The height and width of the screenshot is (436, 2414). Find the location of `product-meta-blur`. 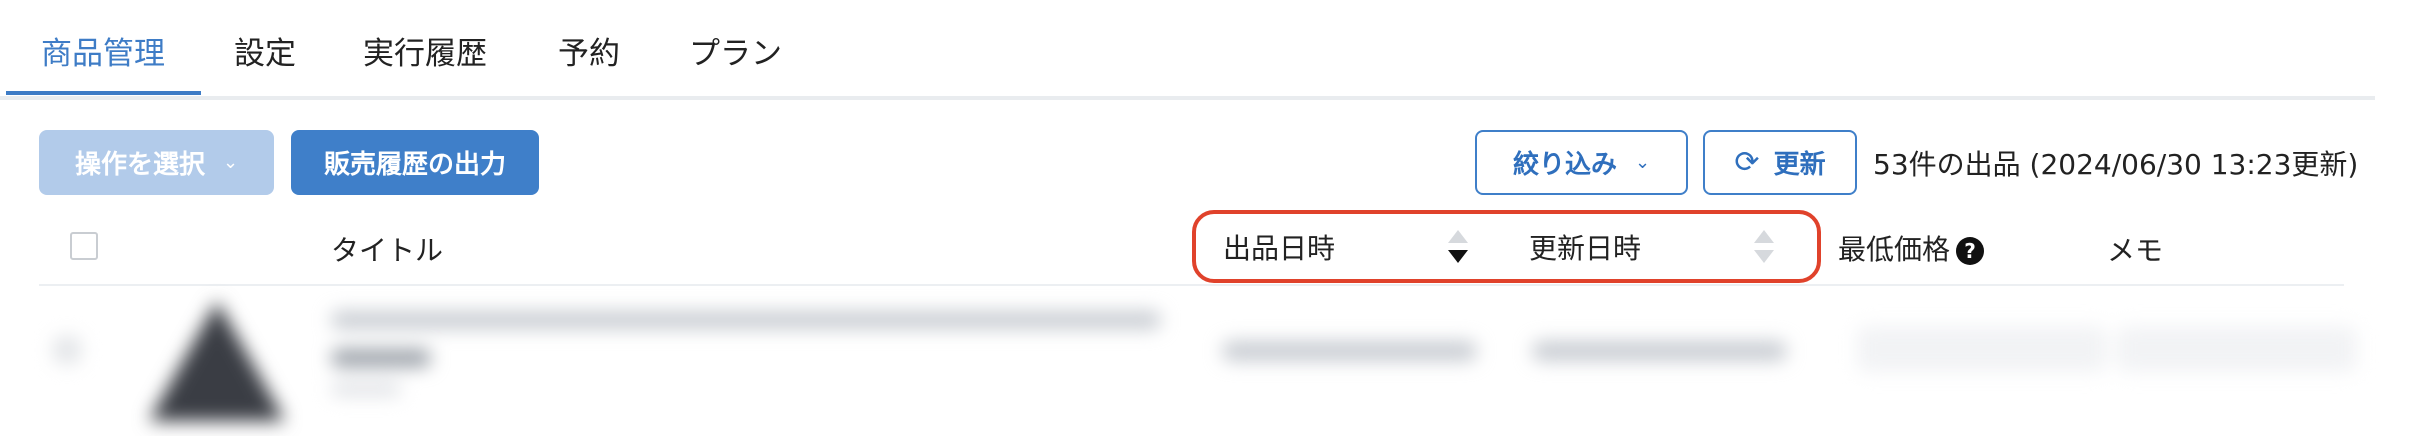

product-meta-blur is located at coordinates (366, 389).